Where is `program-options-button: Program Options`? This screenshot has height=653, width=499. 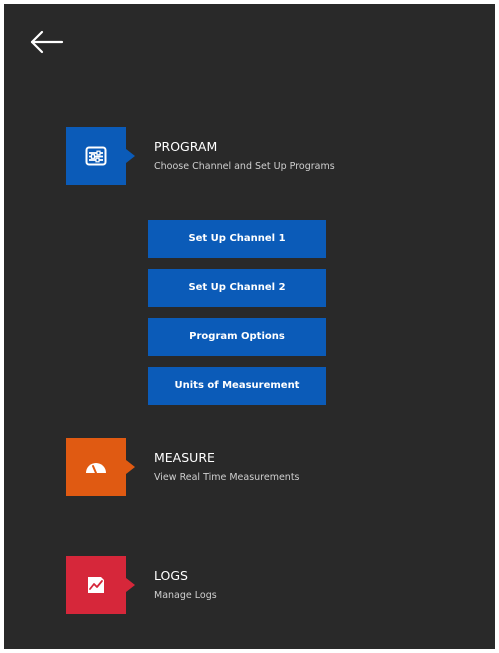 program-options-button: Program Options is located at coordinates (237, 337).